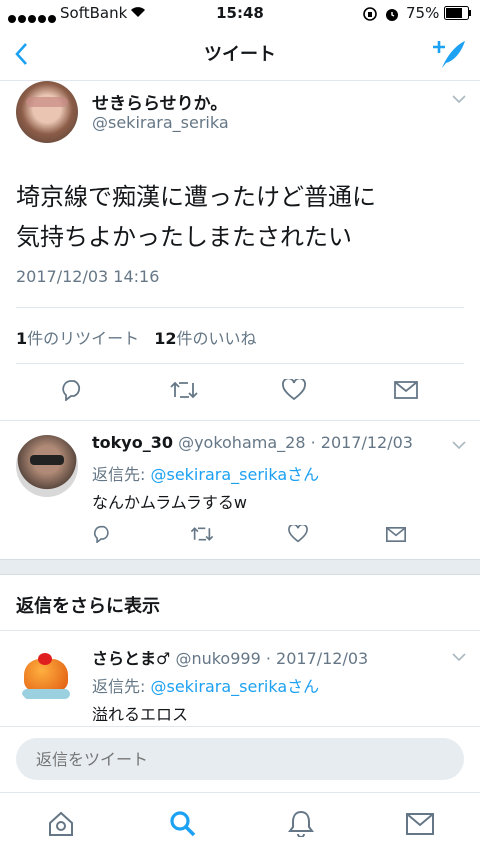  Describe the element at coordinates (217, 338) in the screenshot. I see `like-count-label: 件のいいね` at that location.